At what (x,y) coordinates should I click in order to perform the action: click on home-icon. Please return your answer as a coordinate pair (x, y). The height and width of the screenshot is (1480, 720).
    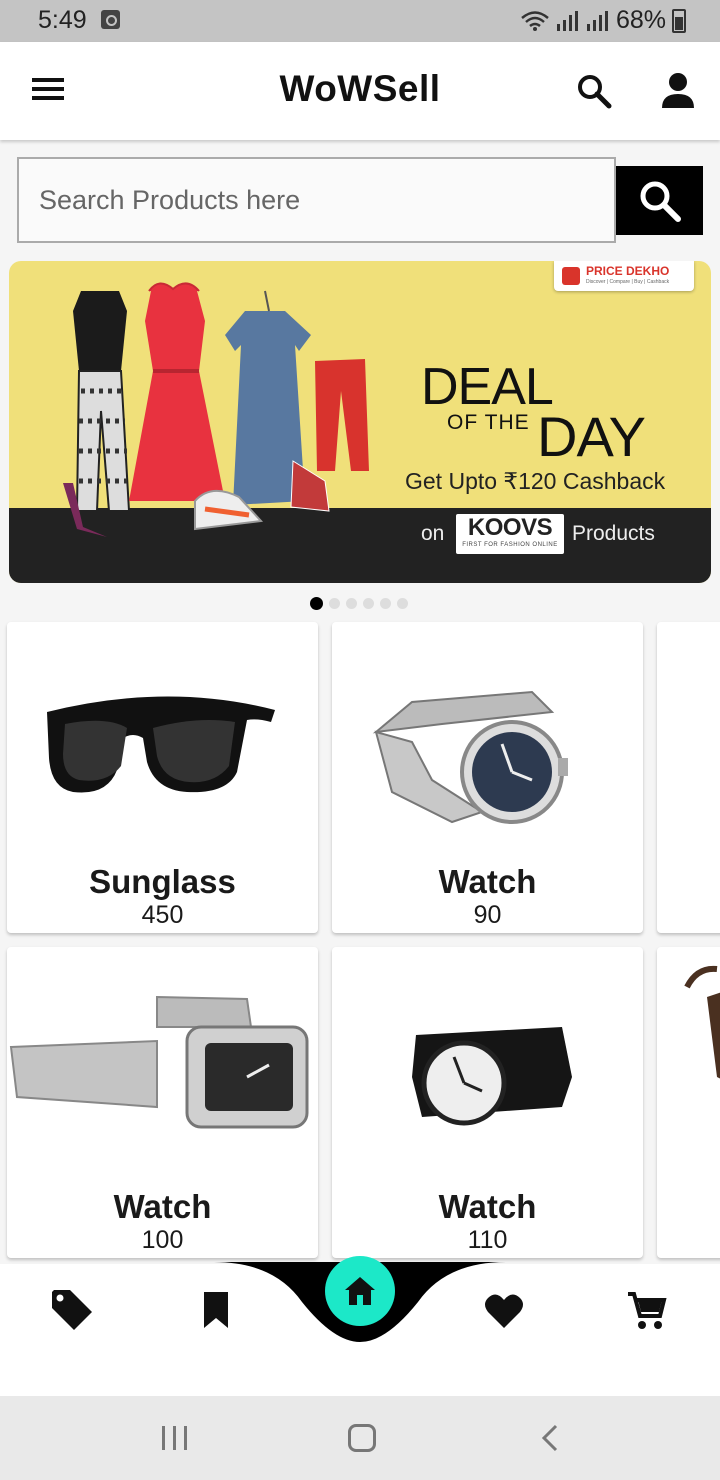
    Looking at the image, I should click on (360, 1291).